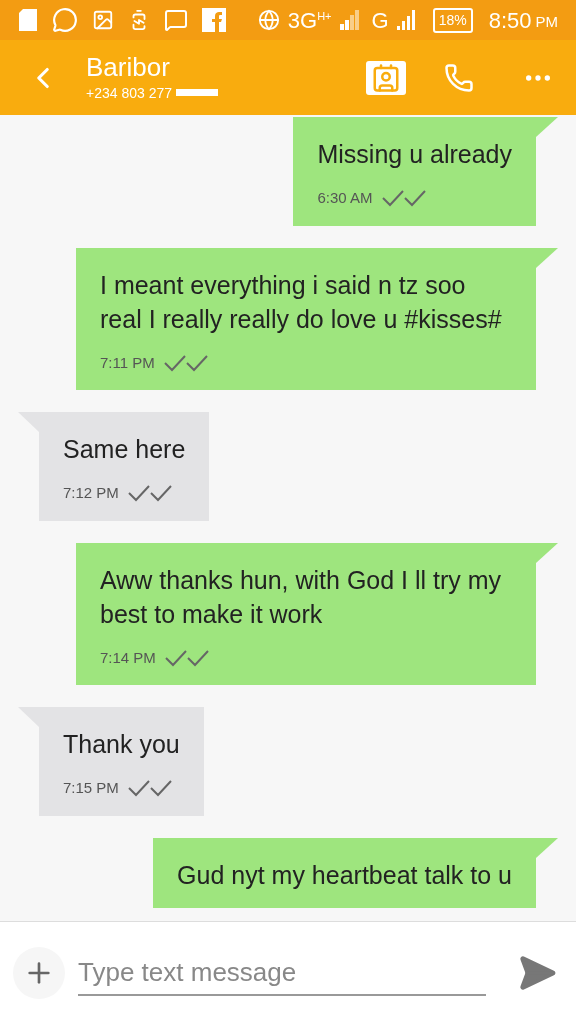  What do you see at coordinates (28, 20) in the screenshot?
I see `sd-card-icon` at bounding box center [28, 20].